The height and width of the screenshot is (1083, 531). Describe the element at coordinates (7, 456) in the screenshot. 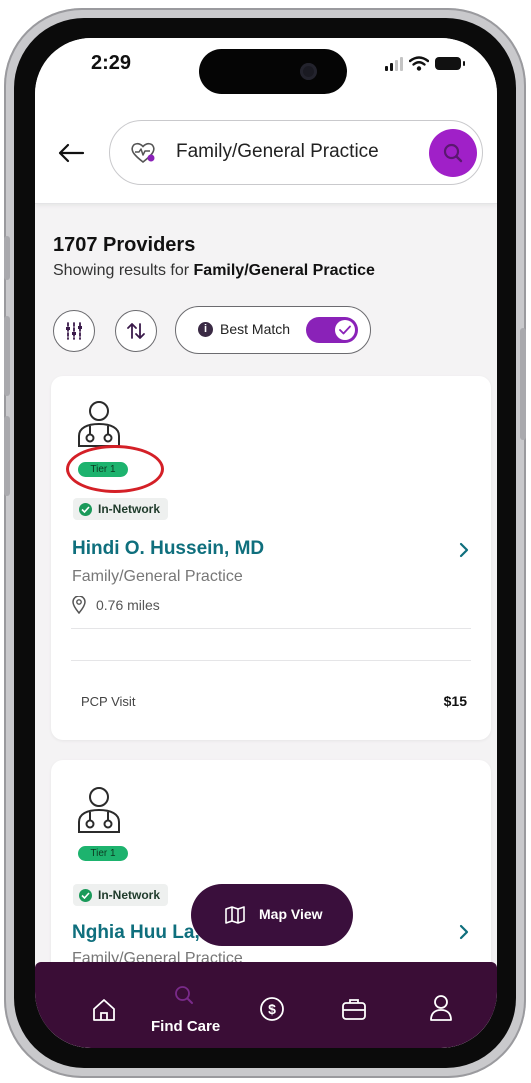

I see `side-button-volume-down` at that location.